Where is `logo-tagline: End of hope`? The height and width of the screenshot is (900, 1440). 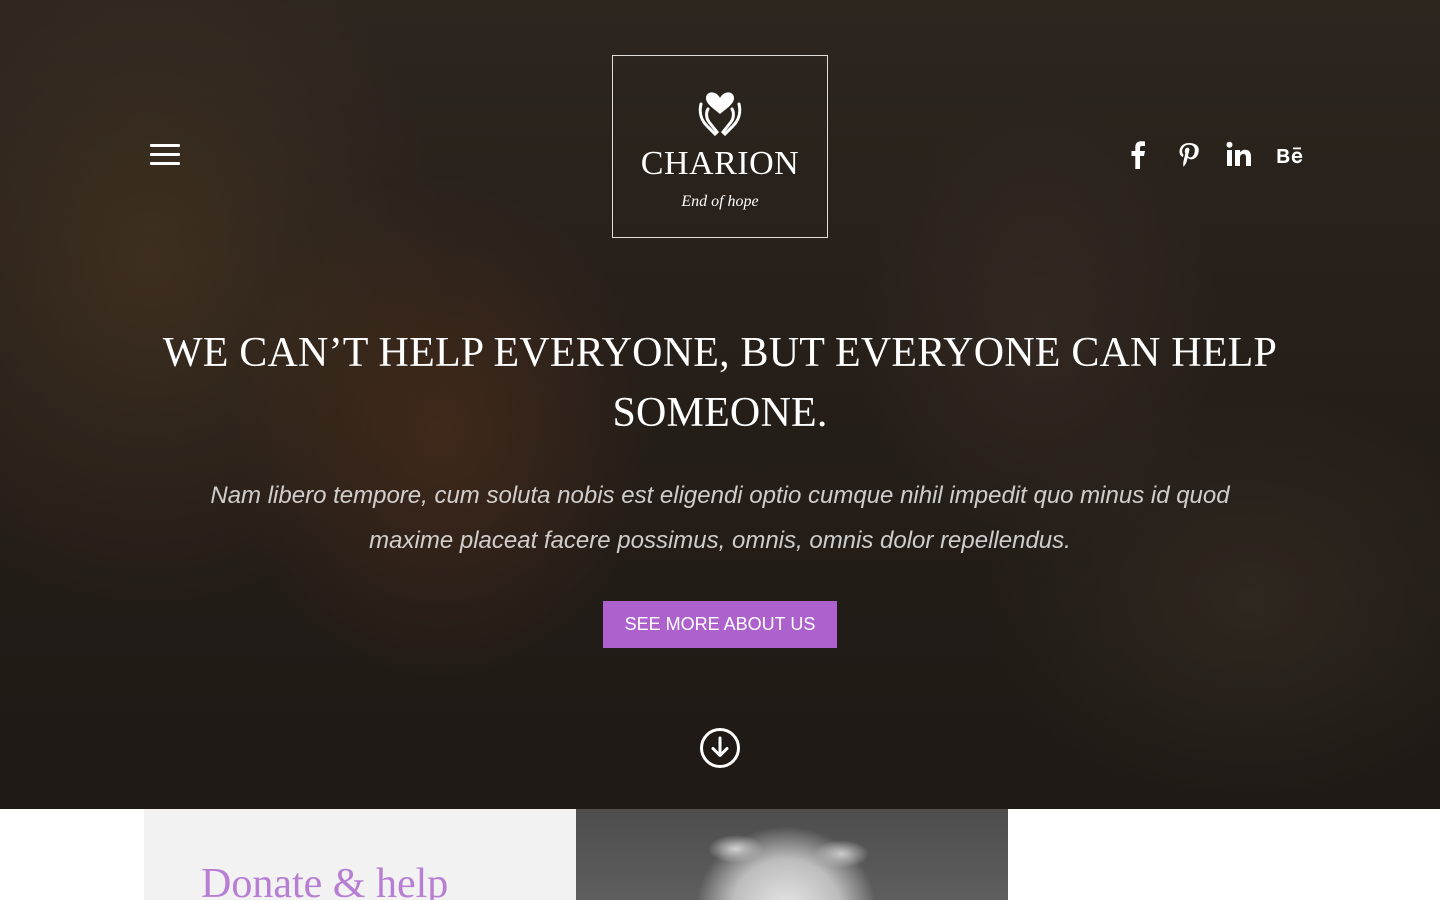
logo-tagline: End of hope is located at coordinates (720, 201).